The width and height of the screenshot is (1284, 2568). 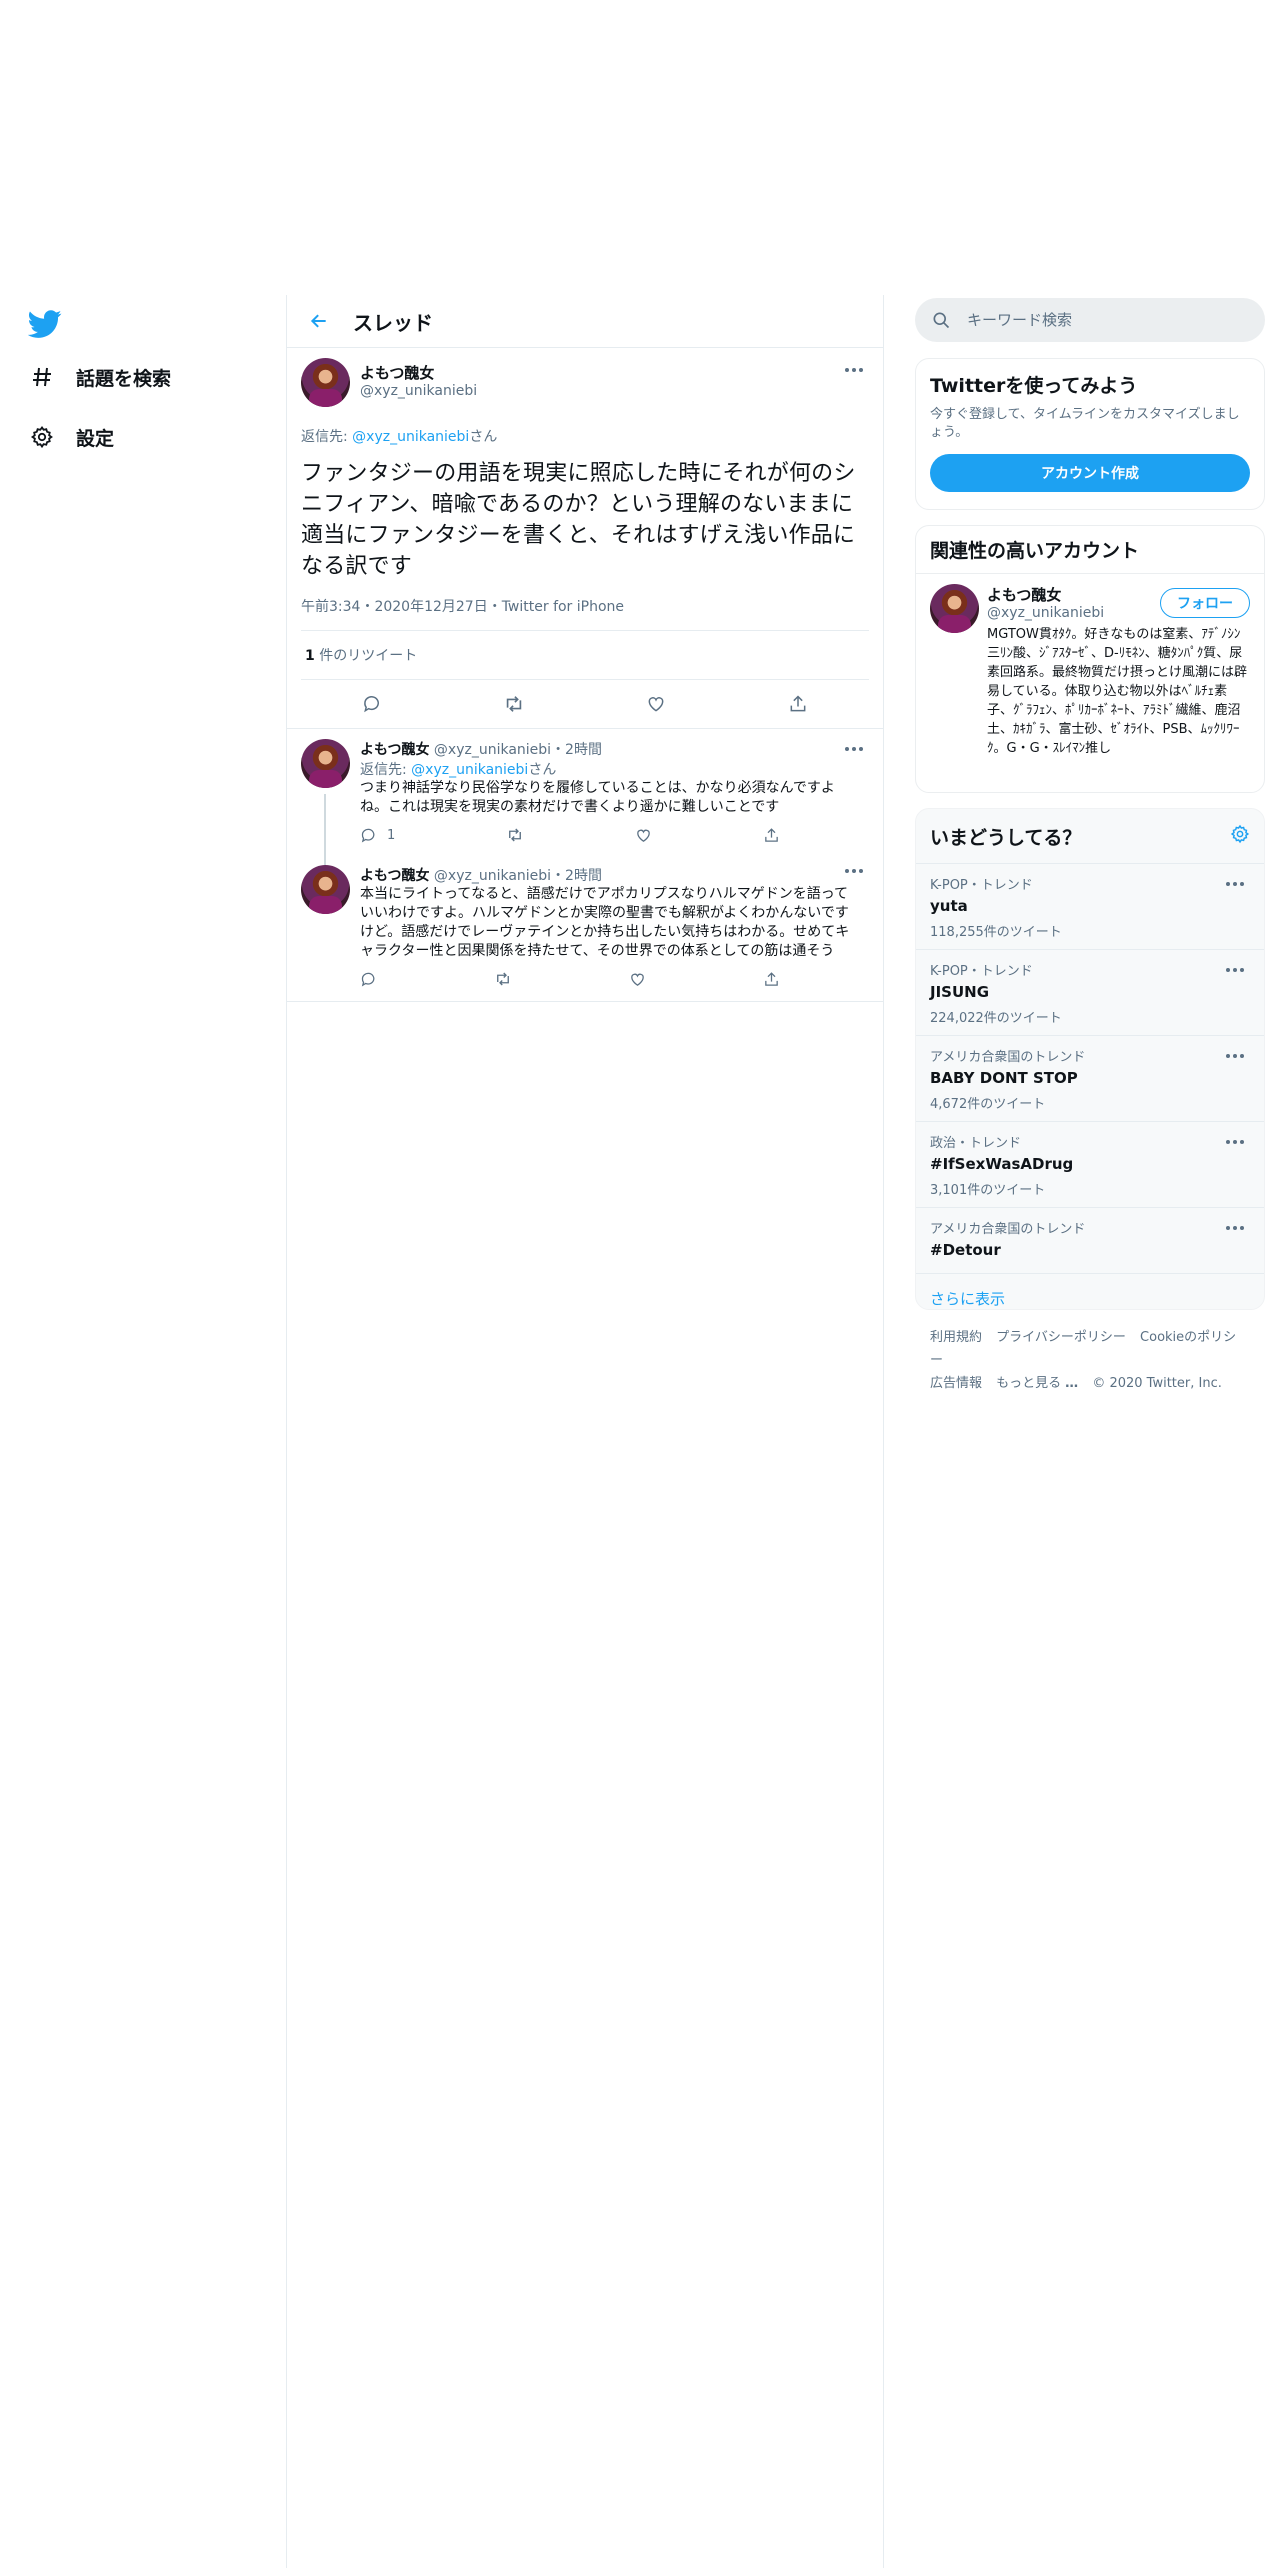 What do you see at coordinates (941, 320) in the screenshot?
I see `search-icon` at bounding box center [941, 320].